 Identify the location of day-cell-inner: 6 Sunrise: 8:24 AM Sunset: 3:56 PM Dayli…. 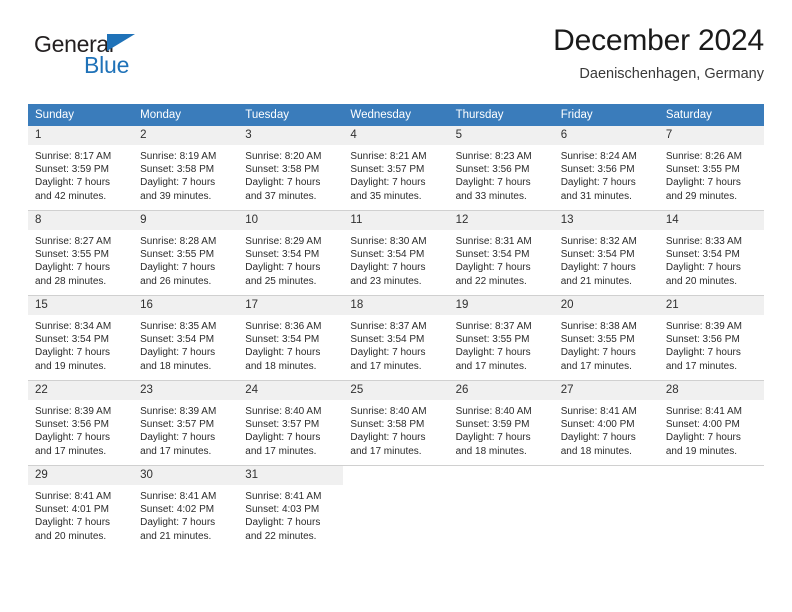
(606, 168).